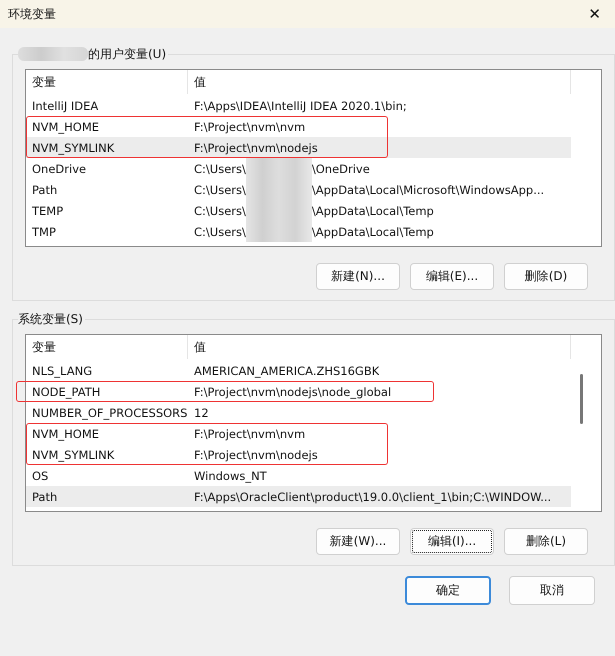  I want to click on table-cell-text: TEMP, so click(47, 211).